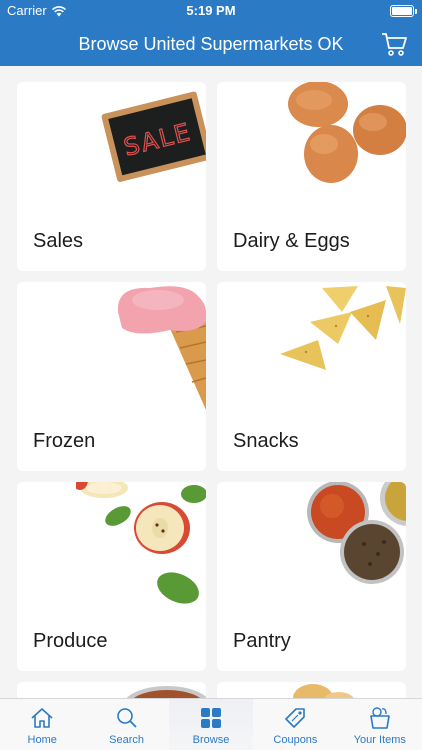 The width and height of the screenshot is (422, 750). I want to click on eggs-image, so click(347, 132).